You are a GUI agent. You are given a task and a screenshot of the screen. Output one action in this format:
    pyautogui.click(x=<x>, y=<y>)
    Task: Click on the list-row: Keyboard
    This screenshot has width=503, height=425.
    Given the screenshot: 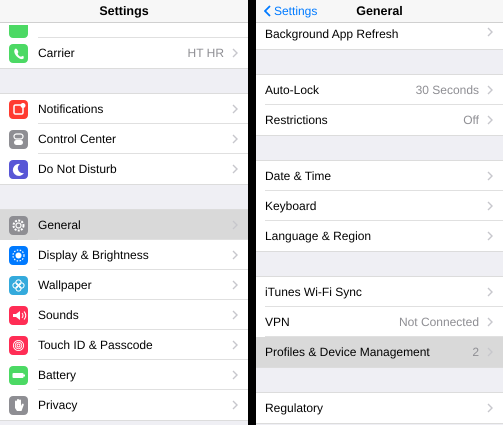 What is the action you would take?
    pyautogui.click(x=379, y=206)
    